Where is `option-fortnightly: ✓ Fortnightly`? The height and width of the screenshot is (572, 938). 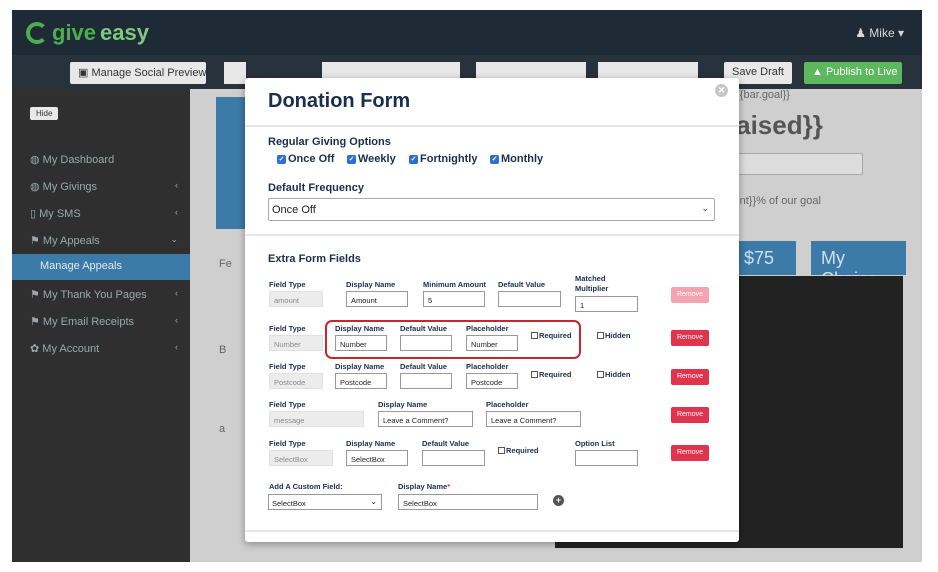
option-fortnightly: ✓ Fortnightly is located at coordinates (443, 159).